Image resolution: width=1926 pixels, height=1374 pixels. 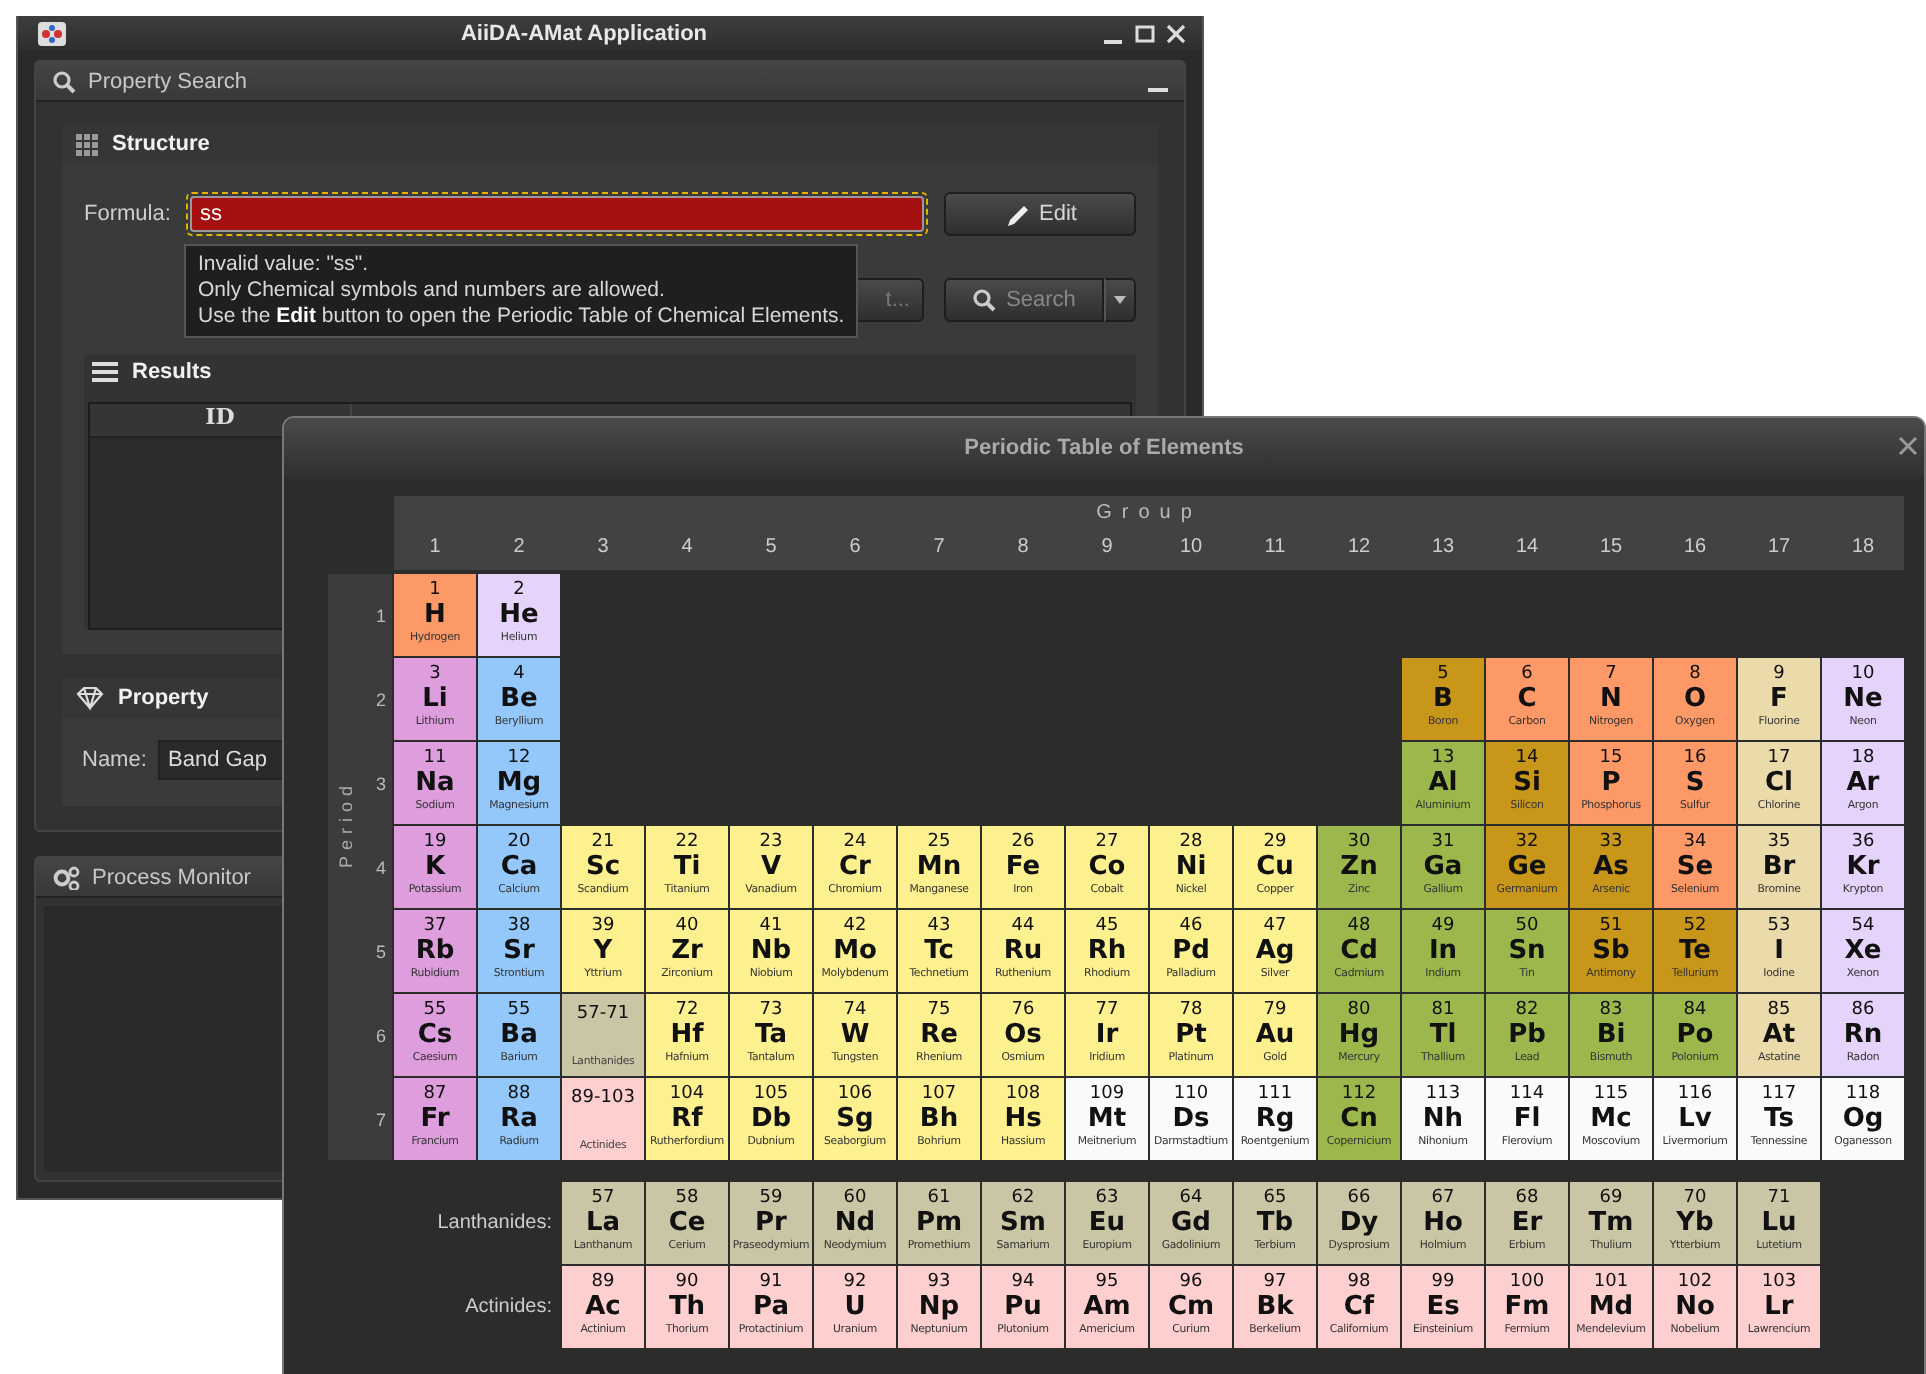 I want to click on maximize-icon, so click(x=1145, y=33).